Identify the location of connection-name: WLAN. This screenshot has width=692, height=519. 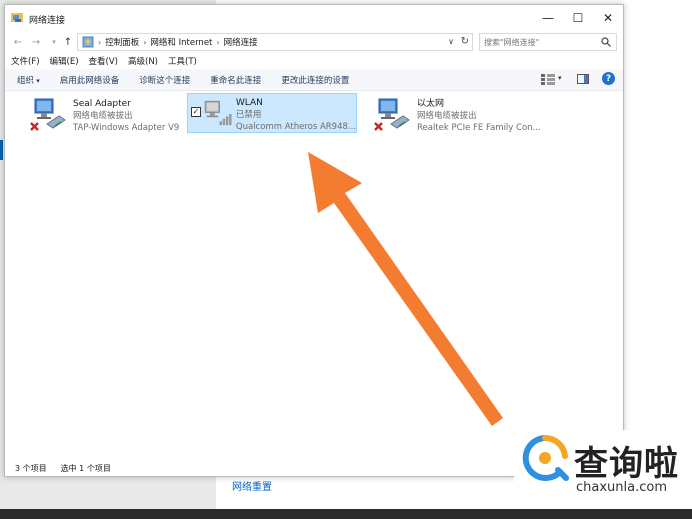
(249, 103).